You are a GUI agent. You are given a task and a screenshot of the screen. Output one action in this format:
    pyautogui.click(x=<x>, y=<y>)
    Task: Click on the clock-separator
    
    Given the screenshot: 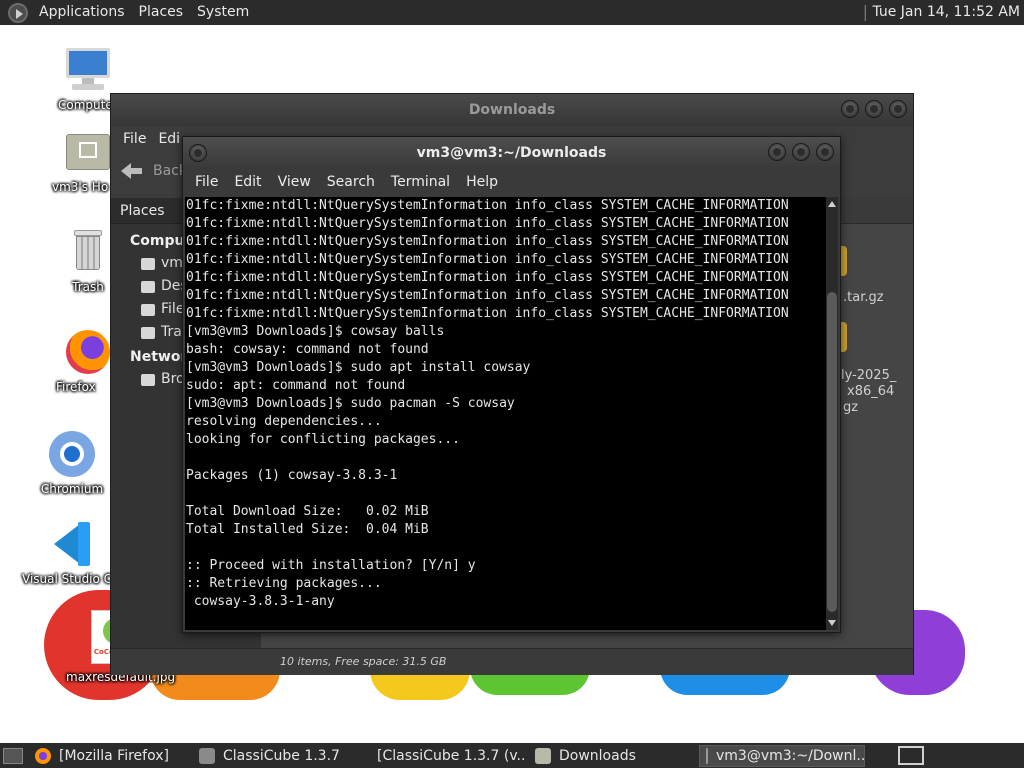 What is the action you would take?
    pyautogui.click(x=865, y=12)
    